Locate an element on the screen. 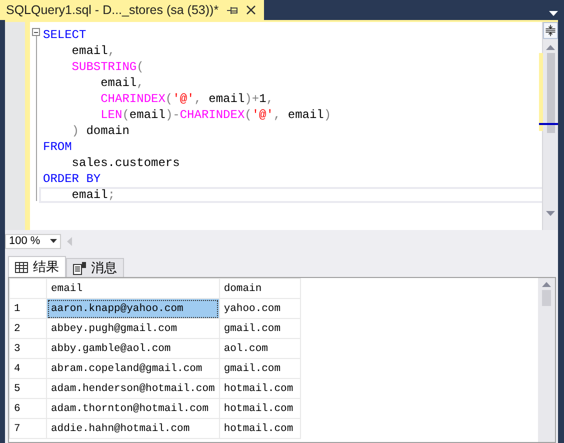 This screenshot has height=443, width=564. close-icon is located at coordinates (251, 10).